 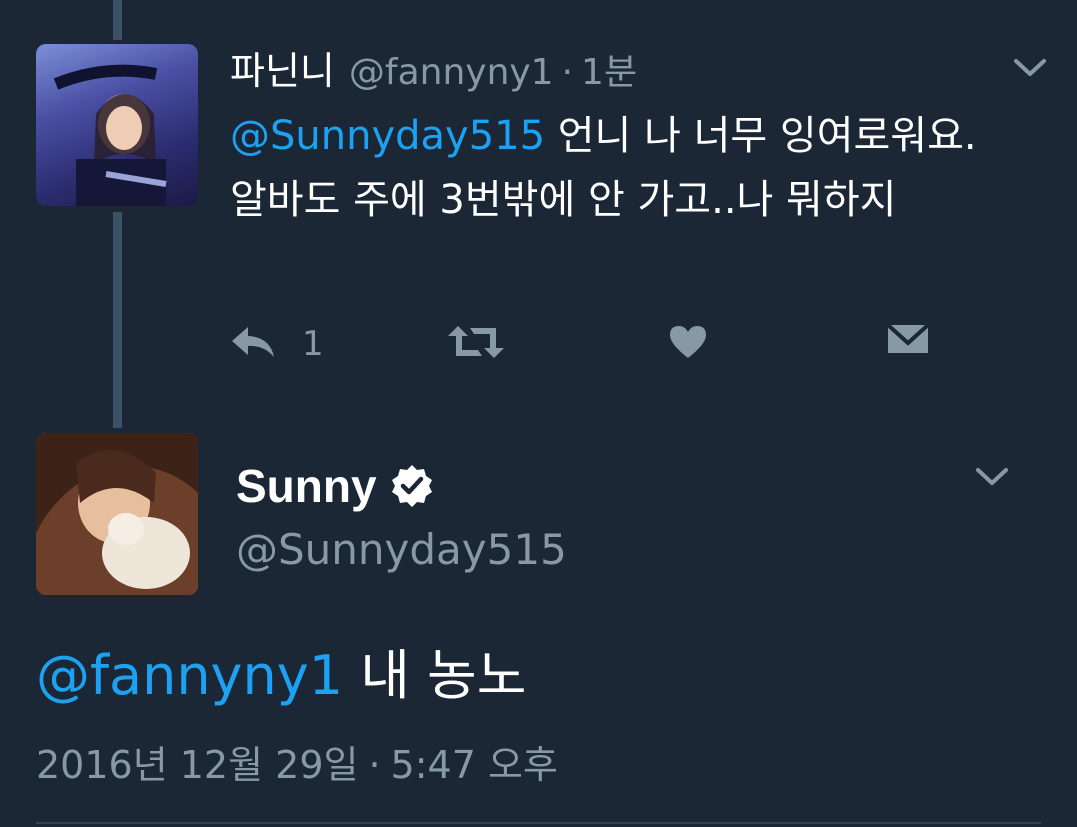 I want to click on heart-icon, so click(x=688, y=344).